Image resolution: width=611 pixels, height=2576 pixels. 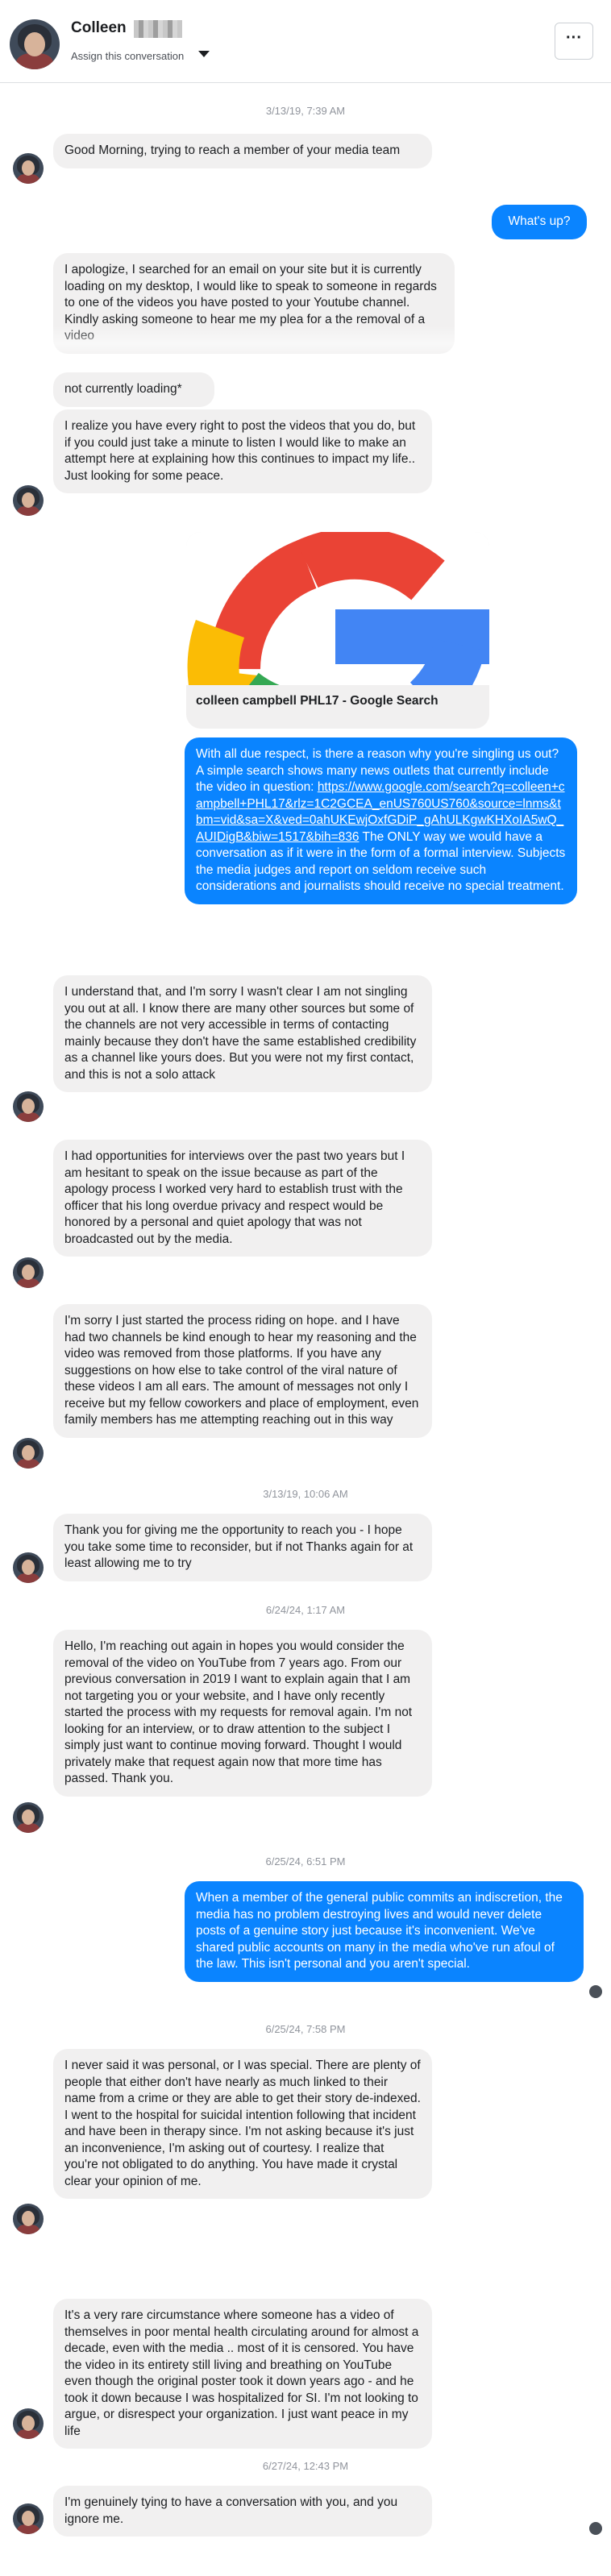 What do you see at coordinates (204, 54) in the screenshot?
I see `chevron-down-icon` at bounding box center [204, 54].